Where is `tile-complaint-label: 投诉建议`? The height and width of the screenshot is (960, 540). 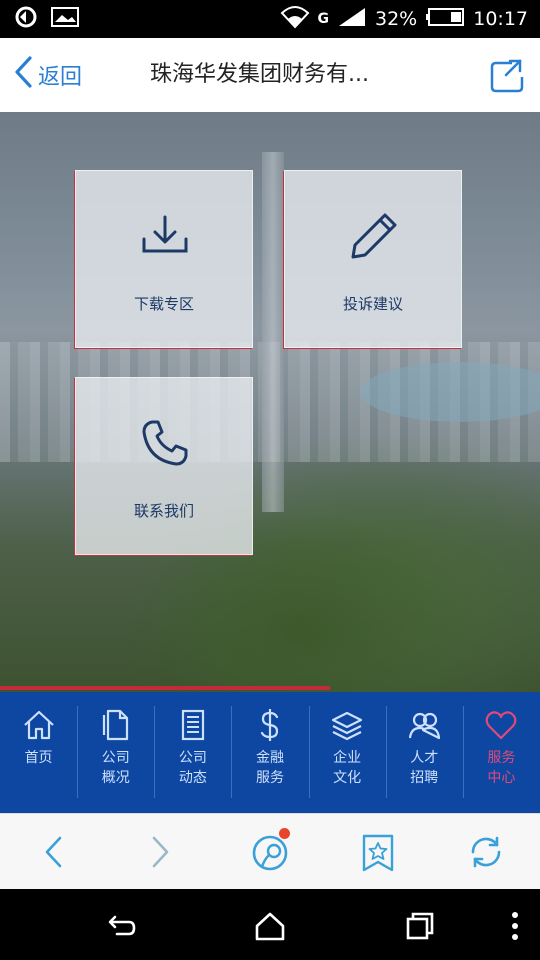
tile-complaint-label: 投诉建议 is located at coordinates (372, 304).